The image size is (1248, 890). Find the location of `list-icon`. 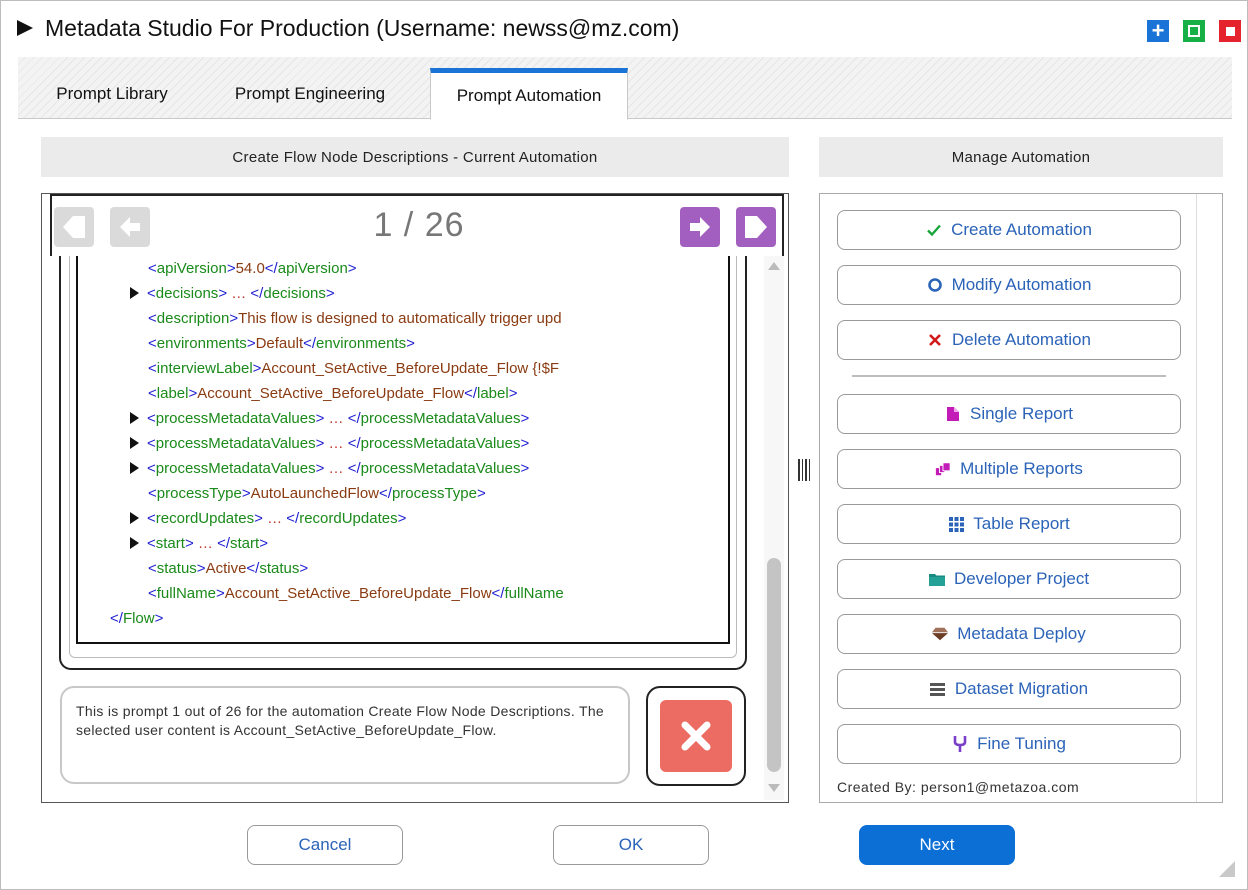

list-icon is located at coordinates (938, 689).